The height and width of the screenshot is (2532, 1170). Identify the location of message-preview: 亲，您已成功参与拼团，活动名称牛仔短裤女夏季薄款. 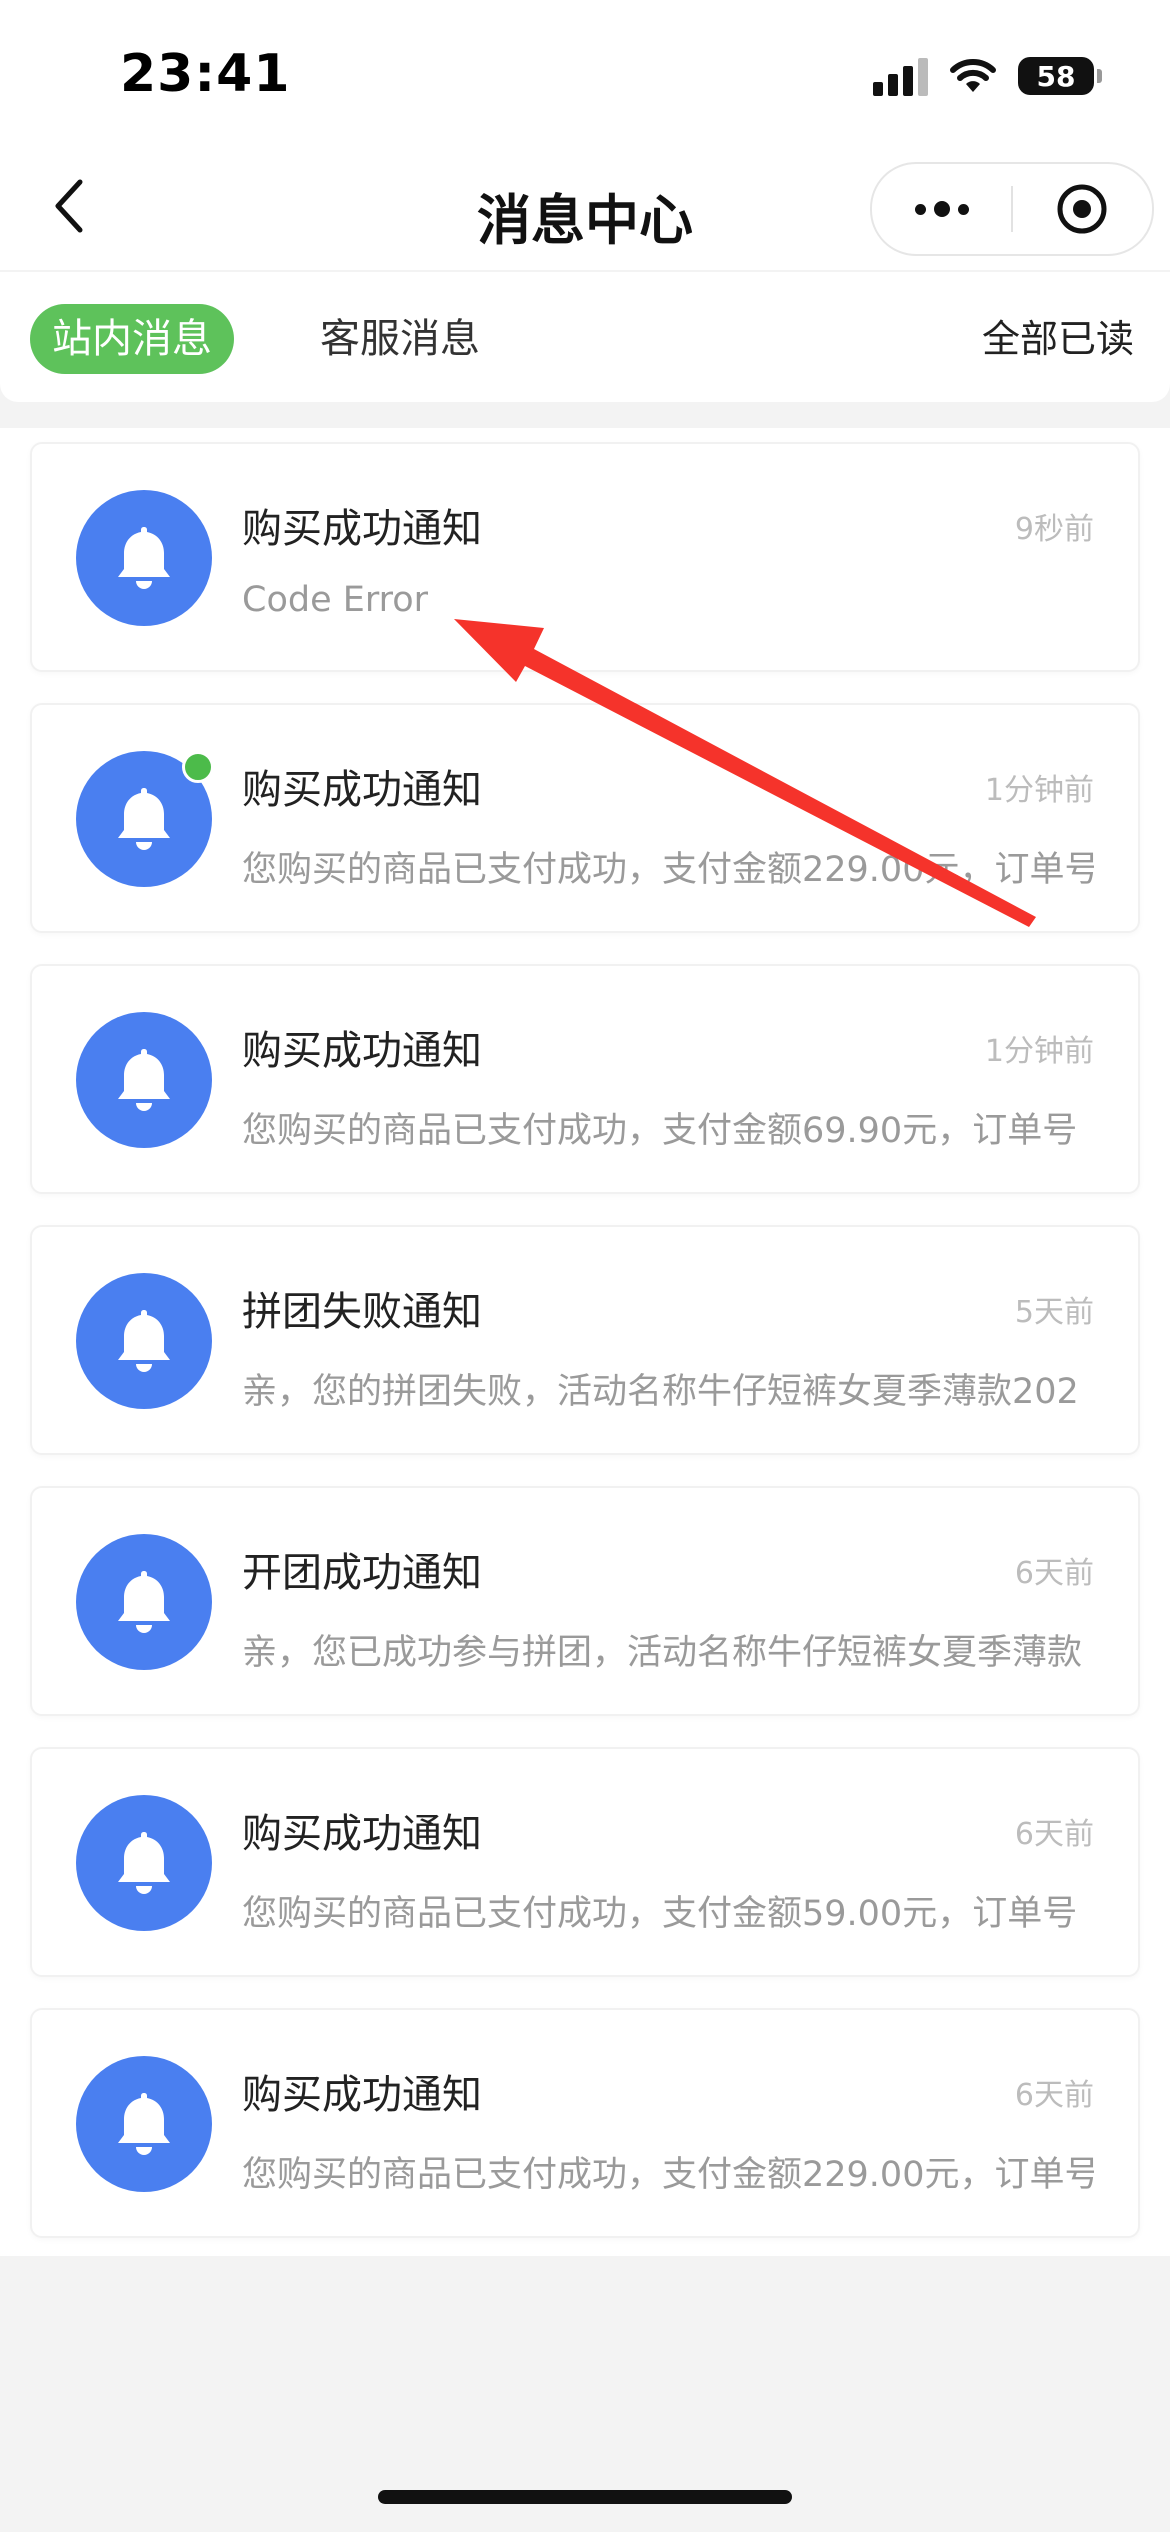
(662, 1653).